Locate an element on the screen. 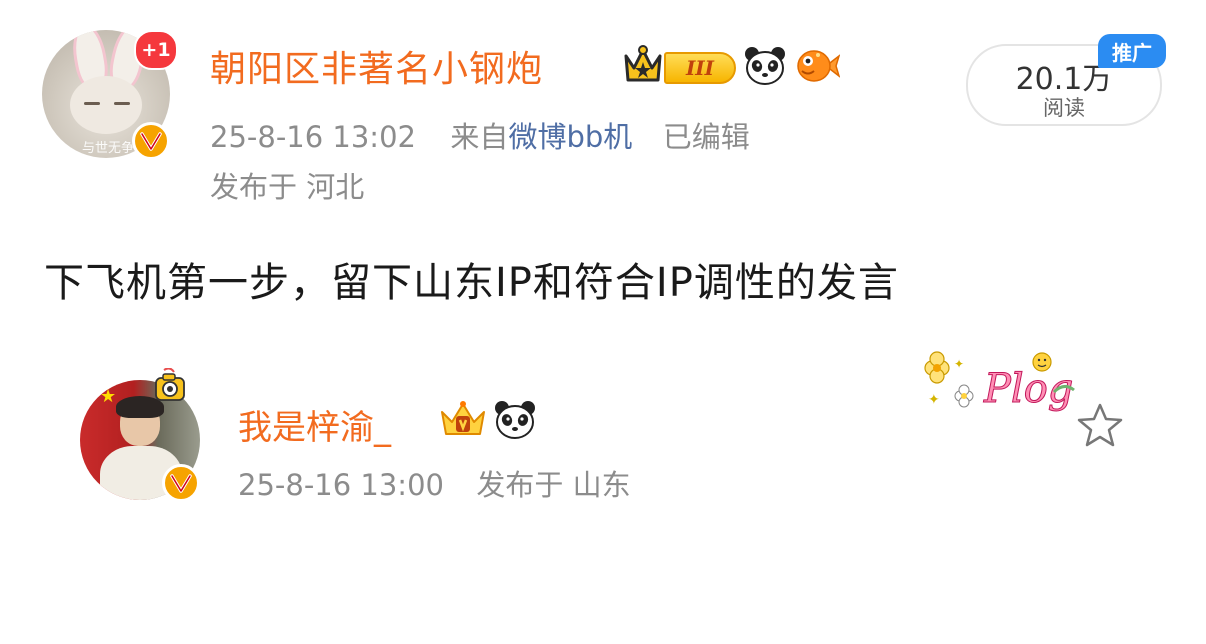 The height and width of the screenshot is (644, 1206). plog-sticker-icon: ✦ ✦ Plog is located at coordinates (999, 382).